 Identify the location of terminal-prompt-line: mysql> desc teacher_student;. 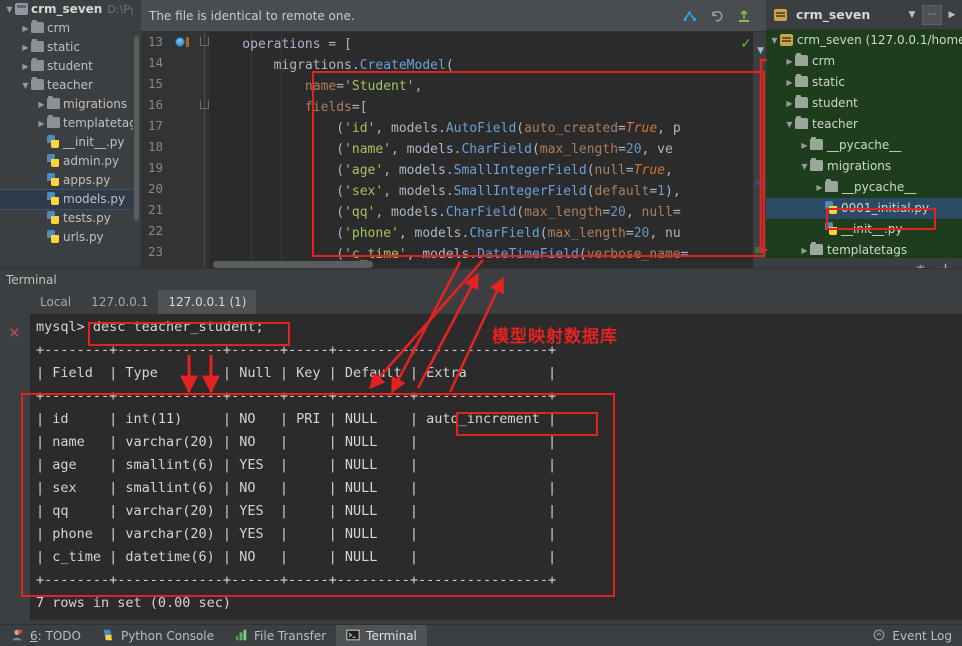
(150, 327).